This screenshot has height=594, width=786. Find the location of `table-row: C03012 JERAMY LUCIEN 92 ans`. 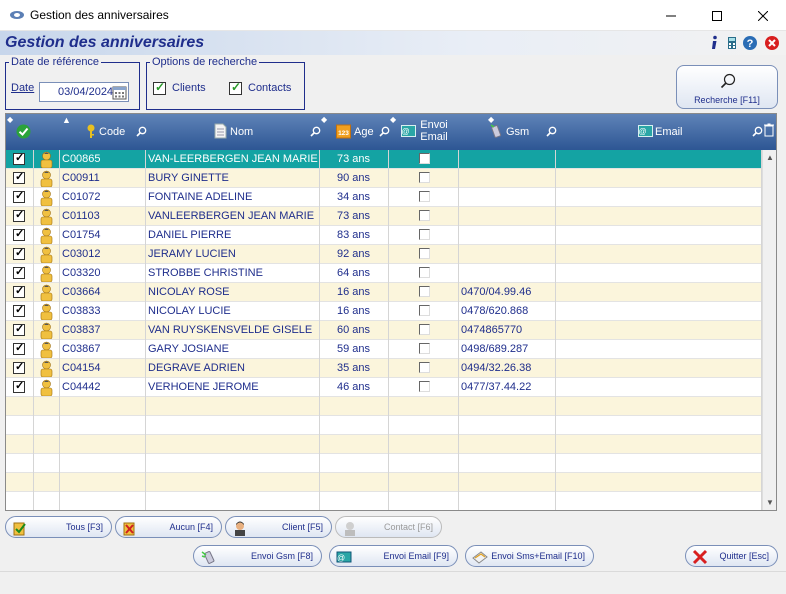

table-row: C03012 JERAMY LUCIEN 92 ans is located at coordinates (384, 254).